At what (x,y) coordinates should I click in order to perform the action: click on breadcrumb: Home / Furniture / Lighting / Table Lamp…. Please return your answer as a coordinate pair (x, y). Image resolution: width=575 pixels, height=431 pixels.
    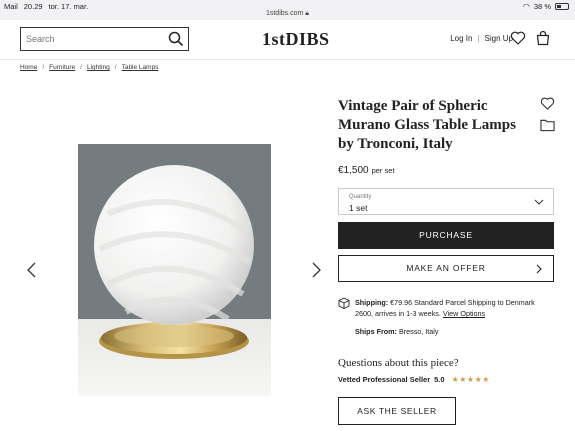
    Looking at the image, I should click on (89, 67).